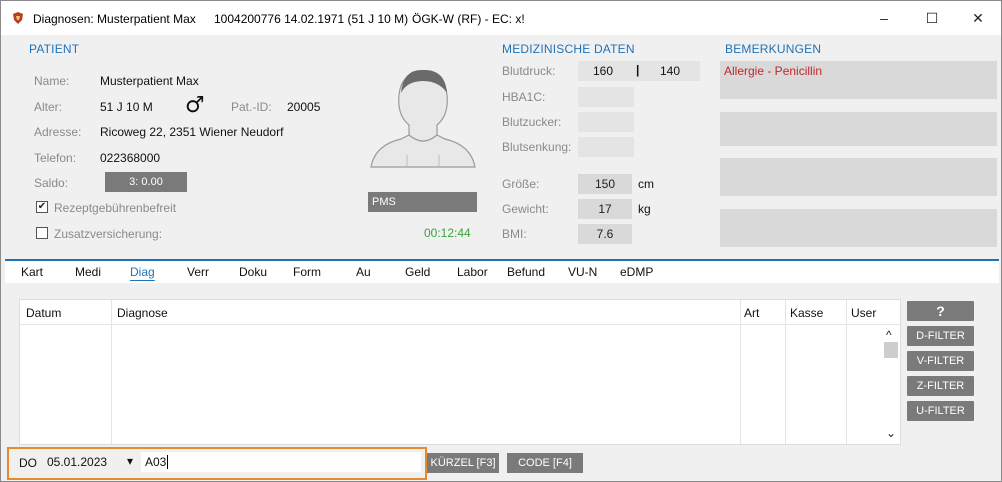 The width and height of the screenshot is (1002, 482). What do you see at coordinates (932, 18) in the screenshot?
I see `maximize-button: ☐` at bounding box center [932, 18].